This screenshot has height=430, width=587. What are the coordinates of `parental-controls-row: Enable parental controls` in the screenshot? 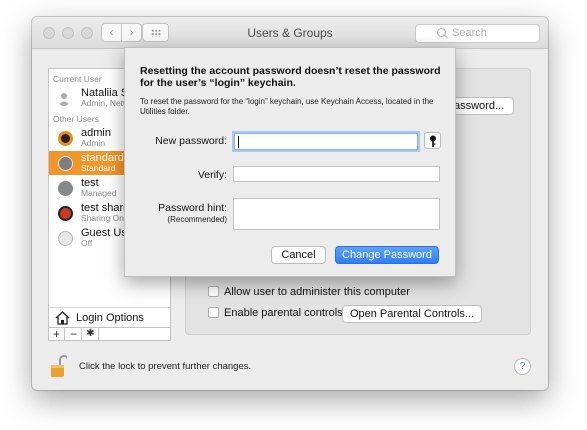 It's located at (275, 313).